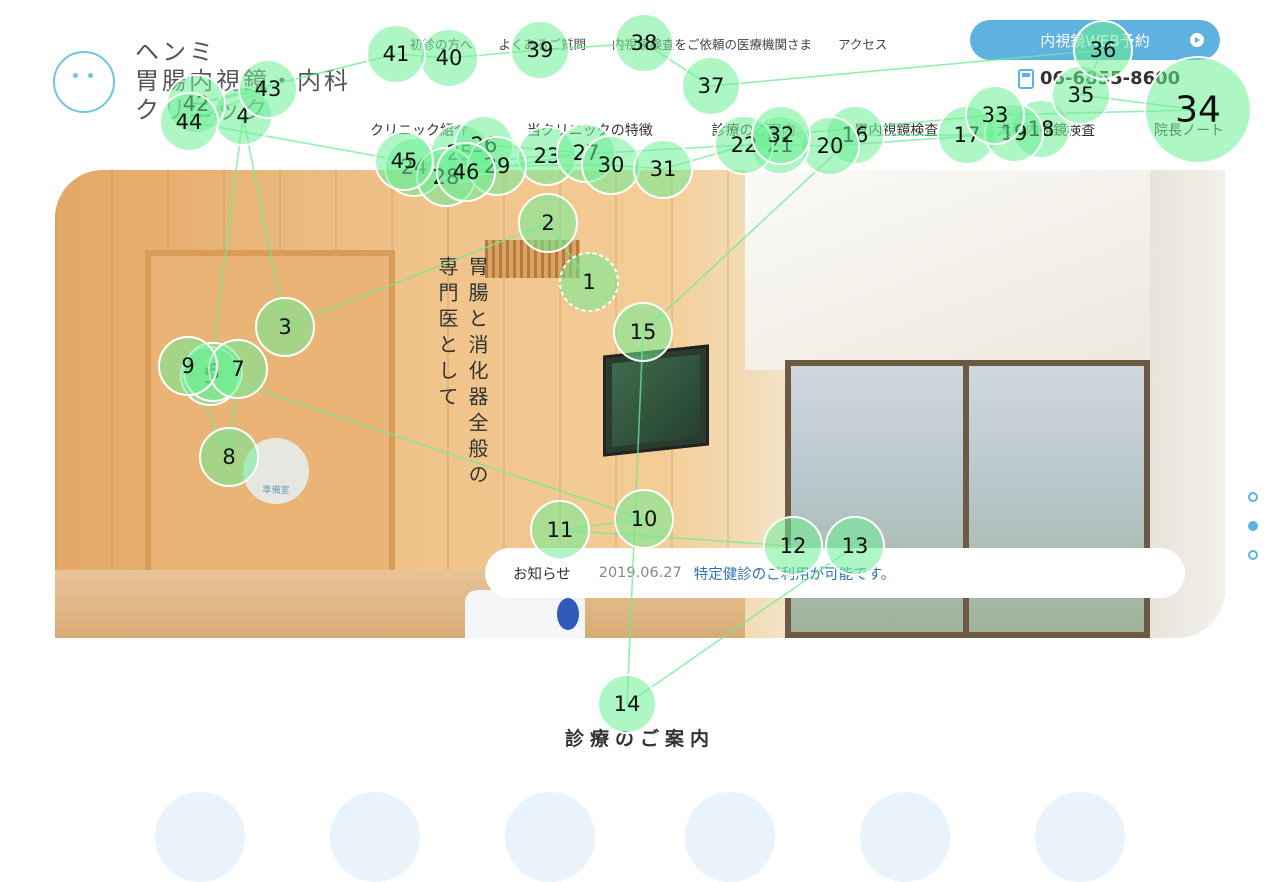 The width and height of the screenshot is (1280, 882). Describe the element at coordinates (542, 574) in the screenshot. I see `news-label: お知らせ` at that location.